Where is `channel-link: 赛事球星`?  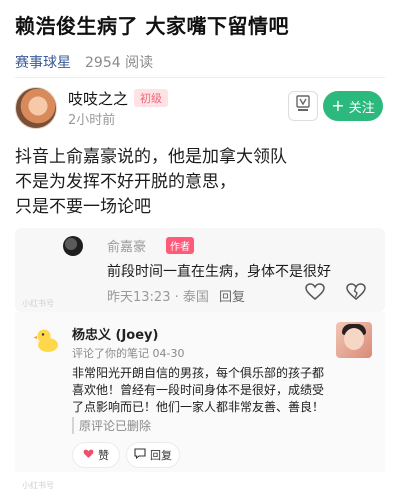
channel-link: 赛事球星 is located at coordinates (43, 62).